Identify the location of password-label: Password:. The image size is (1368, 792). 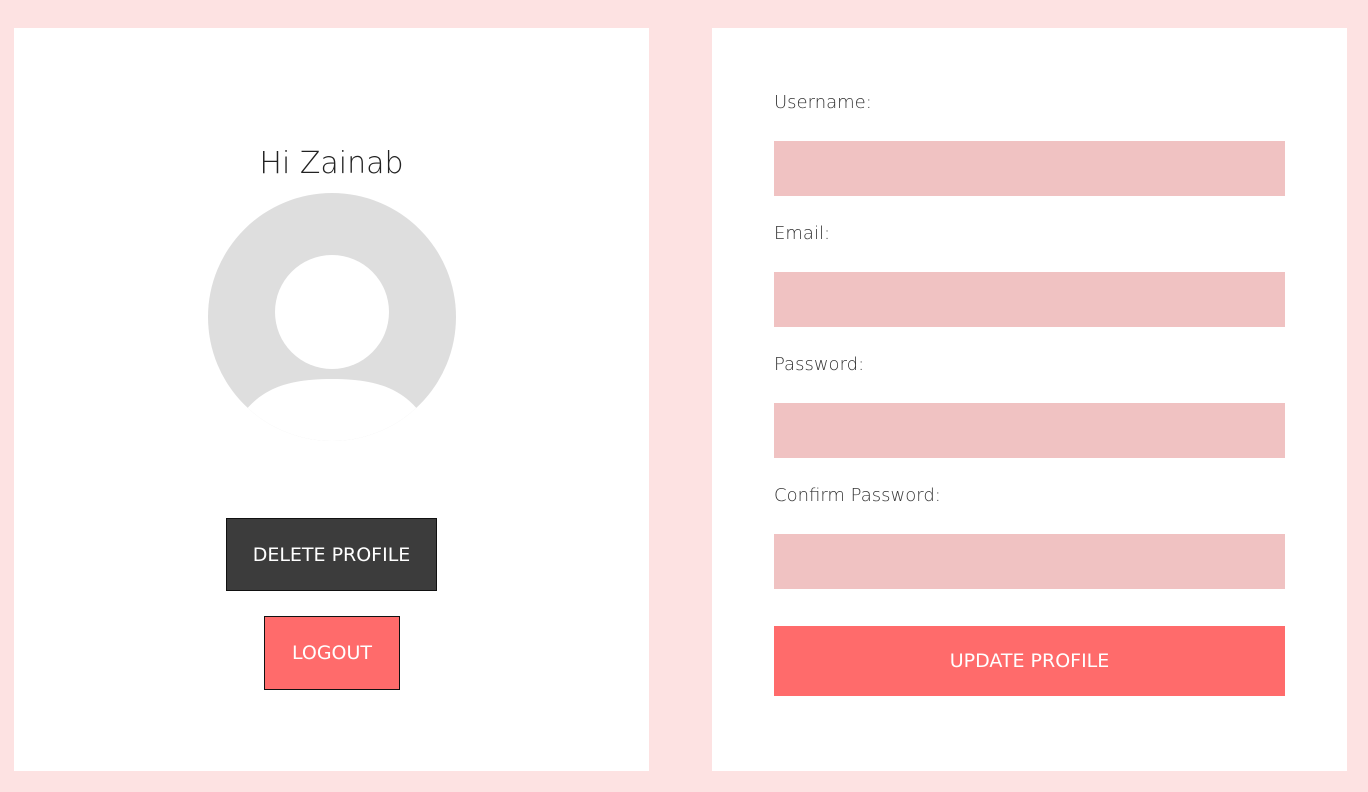
(819, 364).